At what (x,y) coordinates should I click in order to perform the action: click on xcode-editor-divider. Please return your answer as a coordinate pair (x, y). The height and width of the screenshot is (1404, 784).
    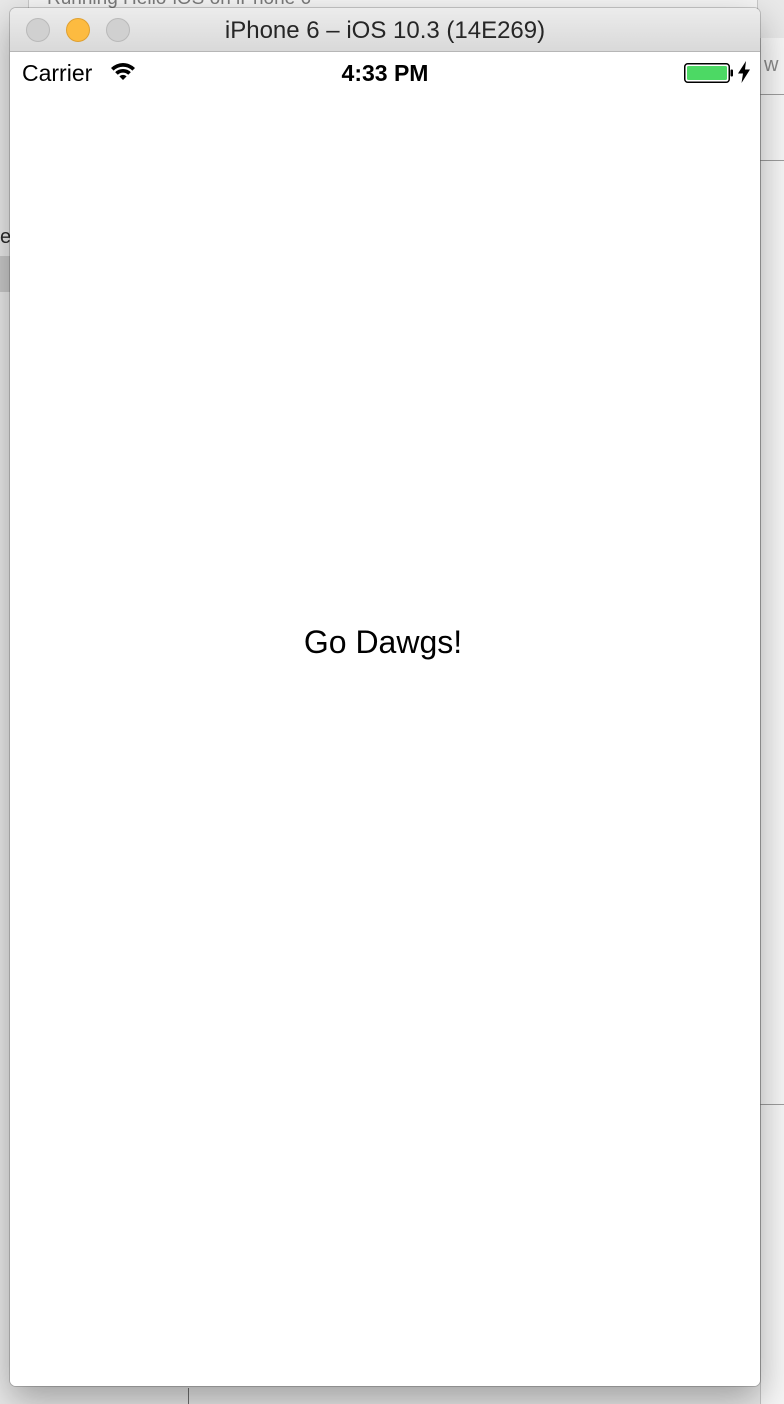
    Looking at the image, I should click on (188, 1396).